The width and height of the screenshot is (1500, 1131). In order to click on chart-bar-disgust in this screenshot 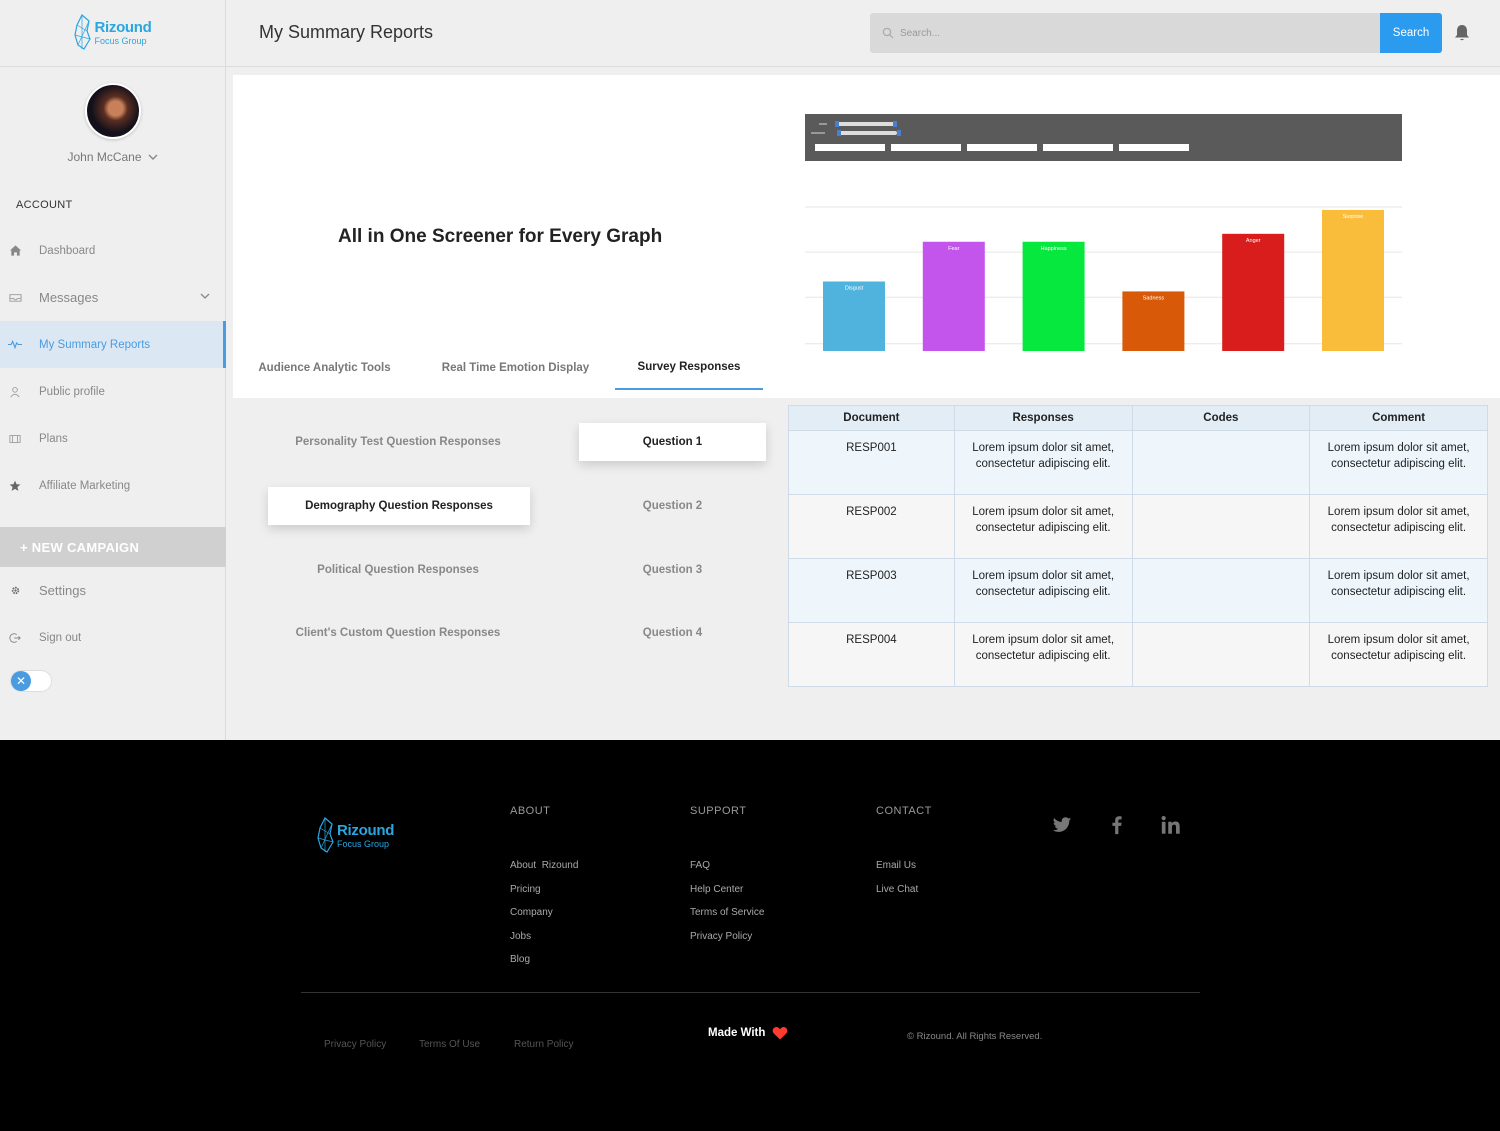, I will do `click(854, 316)`.